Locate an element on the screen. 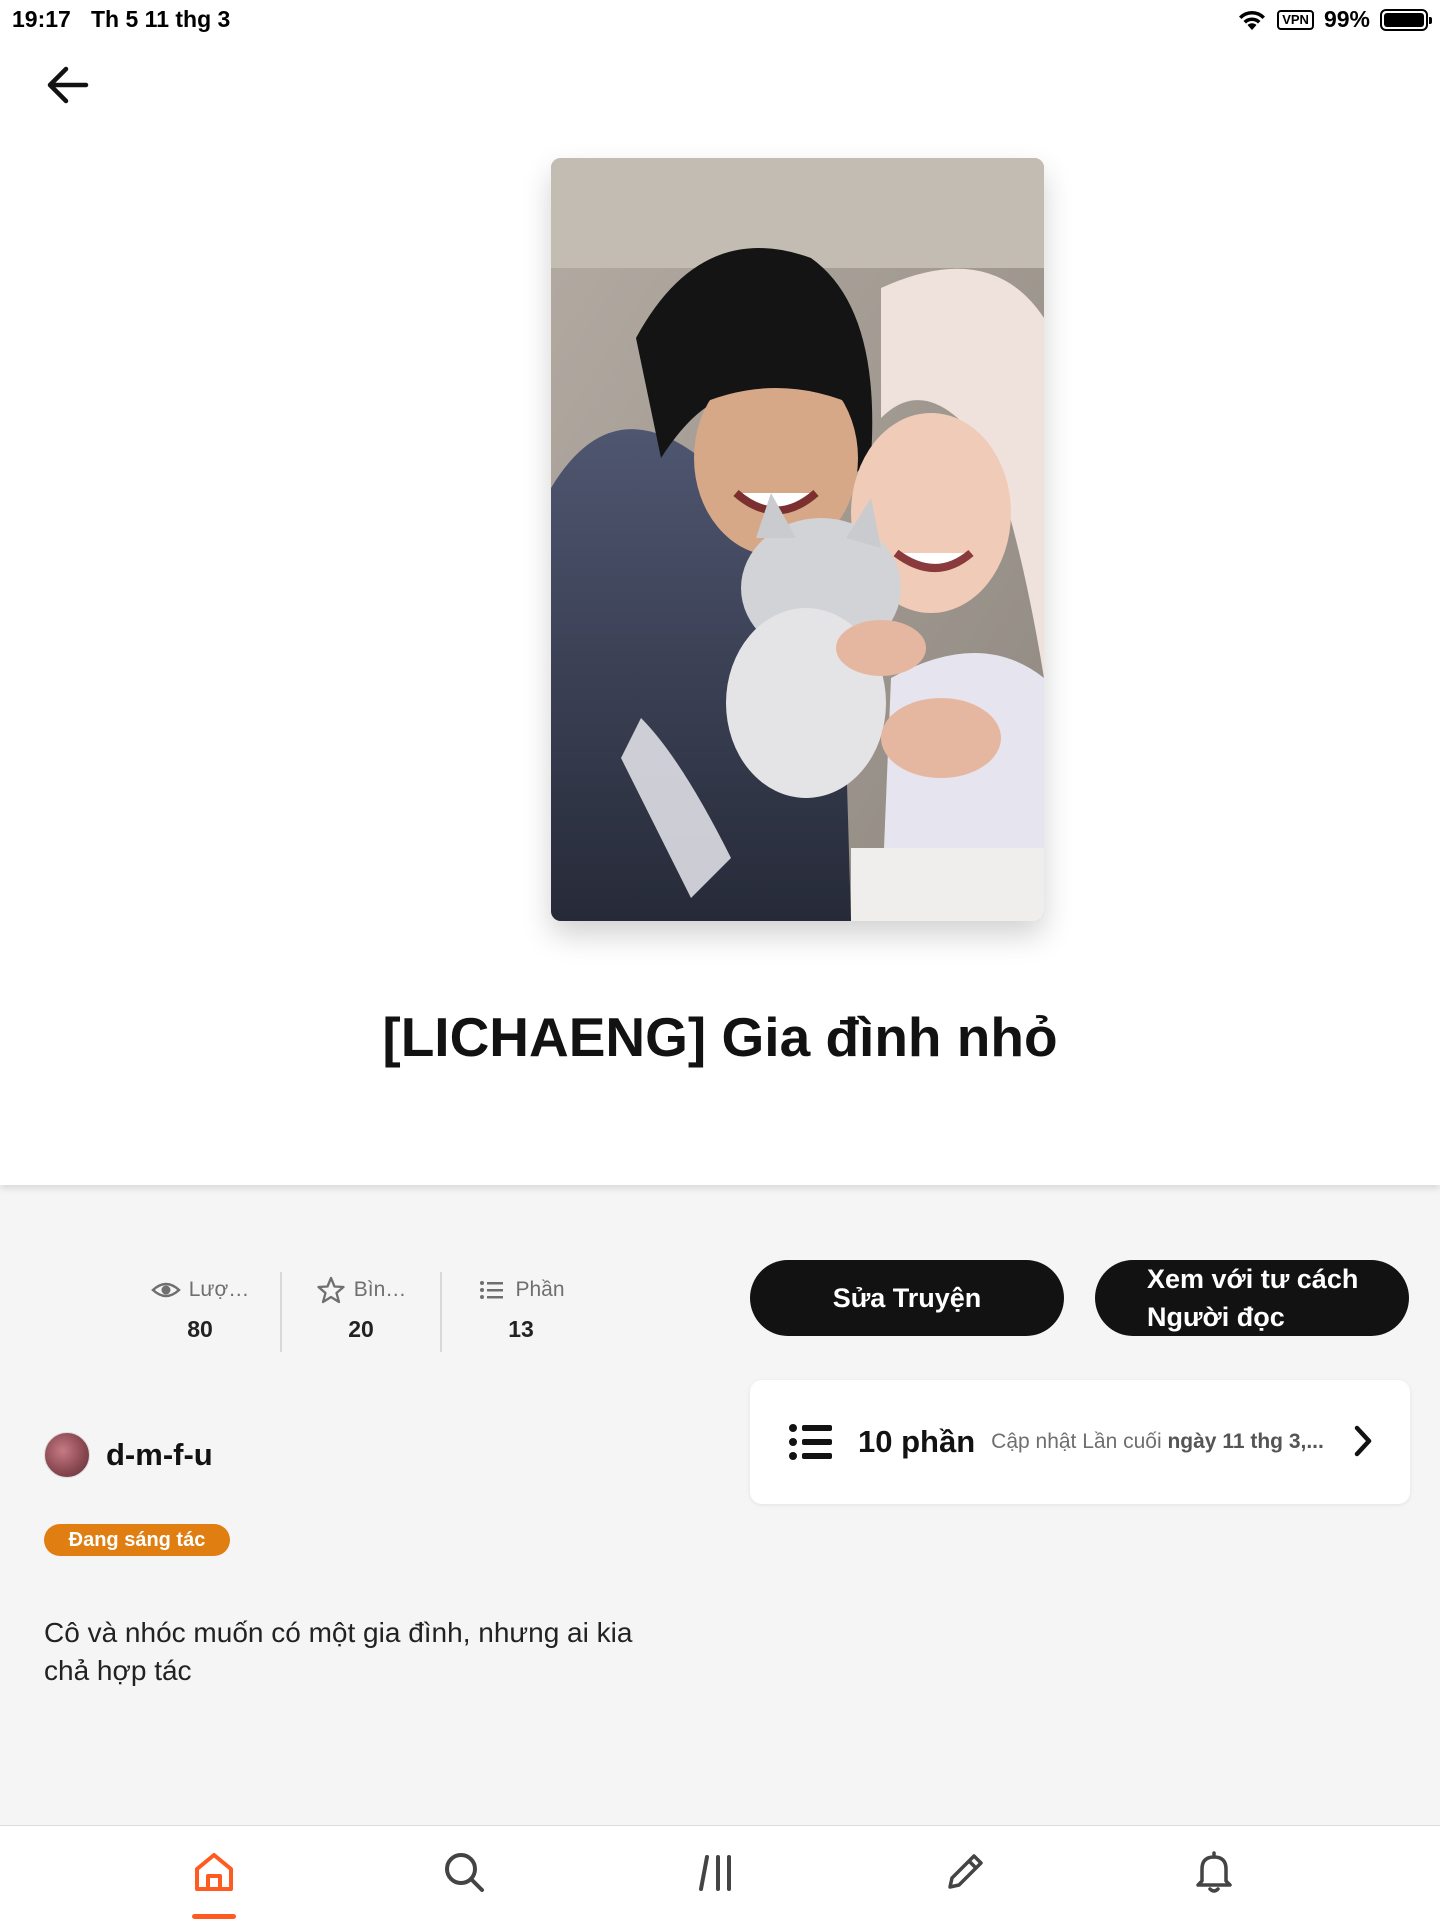 Image resolution: width=1440 pixels, height=1920 pixels. bottom-tab-bar is located at coordinates (720, 1872).